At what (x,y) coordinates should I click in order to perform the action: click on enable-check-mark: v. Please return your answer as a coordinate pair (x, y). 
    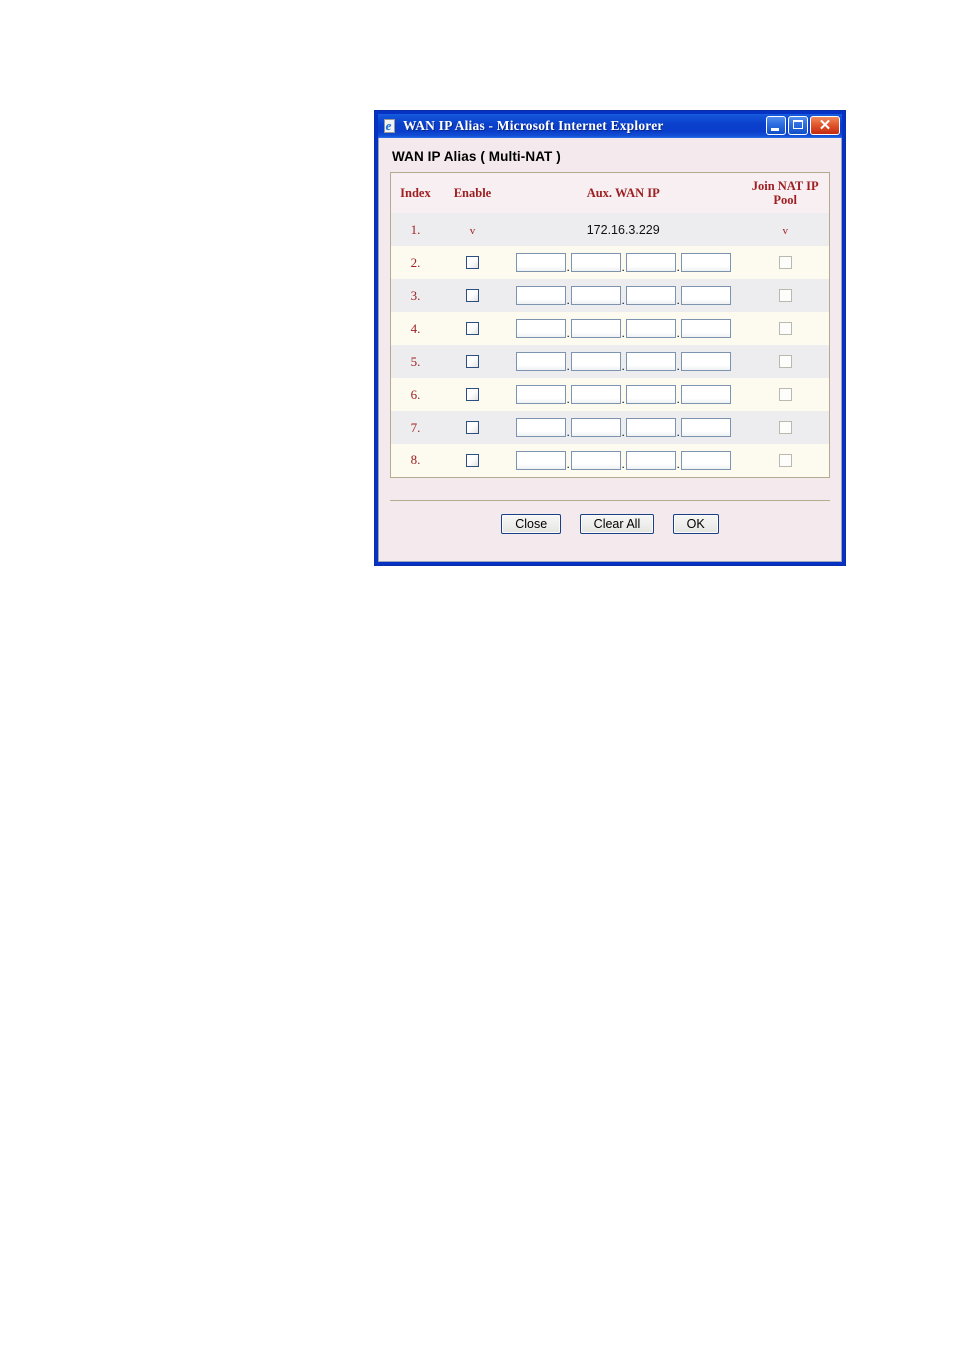
    Looking at the image, I should click on (472, 230).